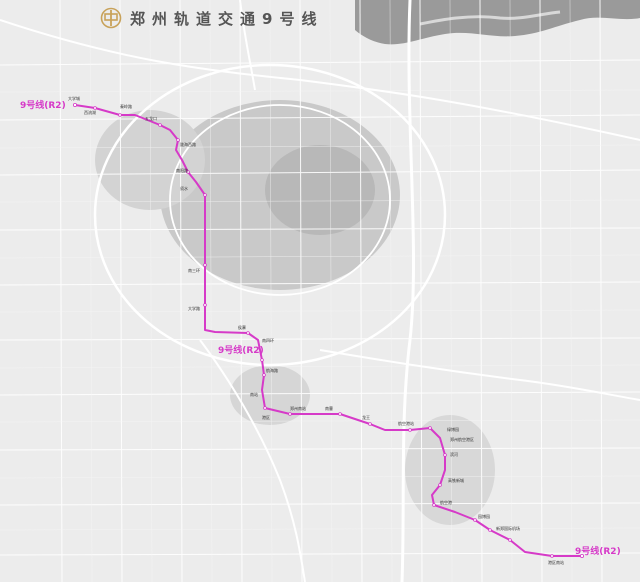 This screenshot has height=582, width=640. Describe the element at coordinates (241, 351) in the screenshot. I see `line-label-middle: 9号线(R2)` at that location.